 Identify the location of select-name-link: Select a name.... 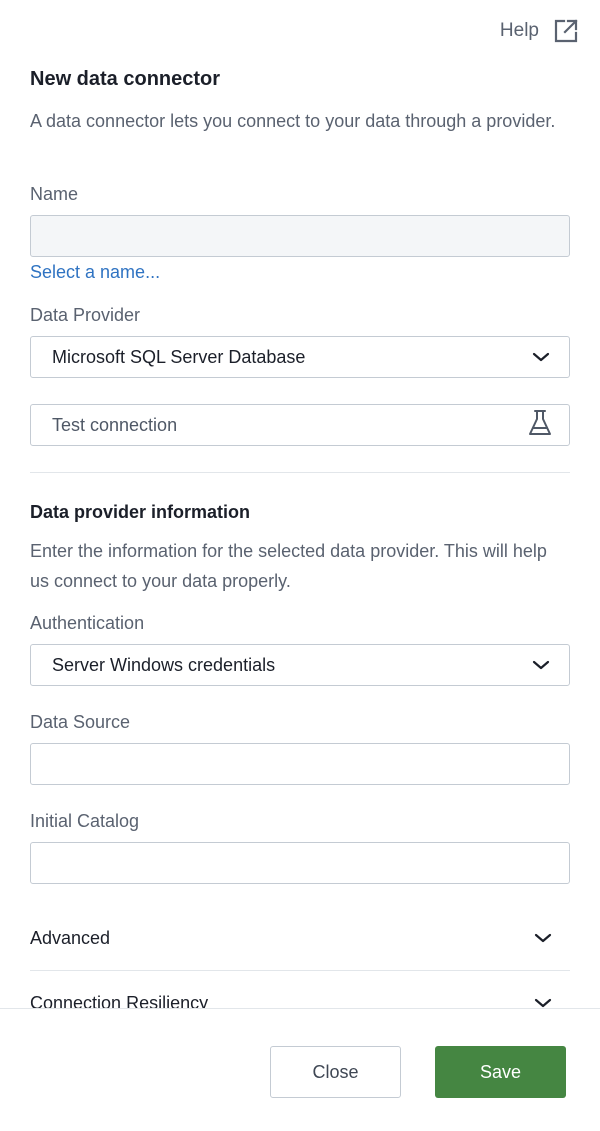
(95, 272).